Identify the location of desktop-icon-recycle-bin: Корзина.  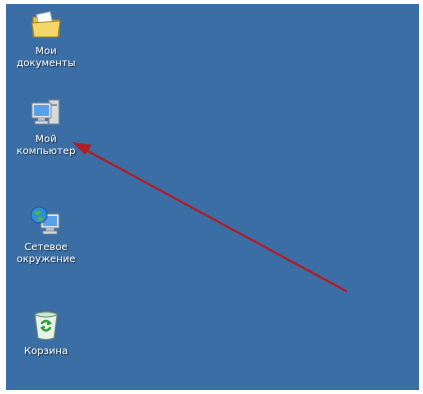
(46, 333).